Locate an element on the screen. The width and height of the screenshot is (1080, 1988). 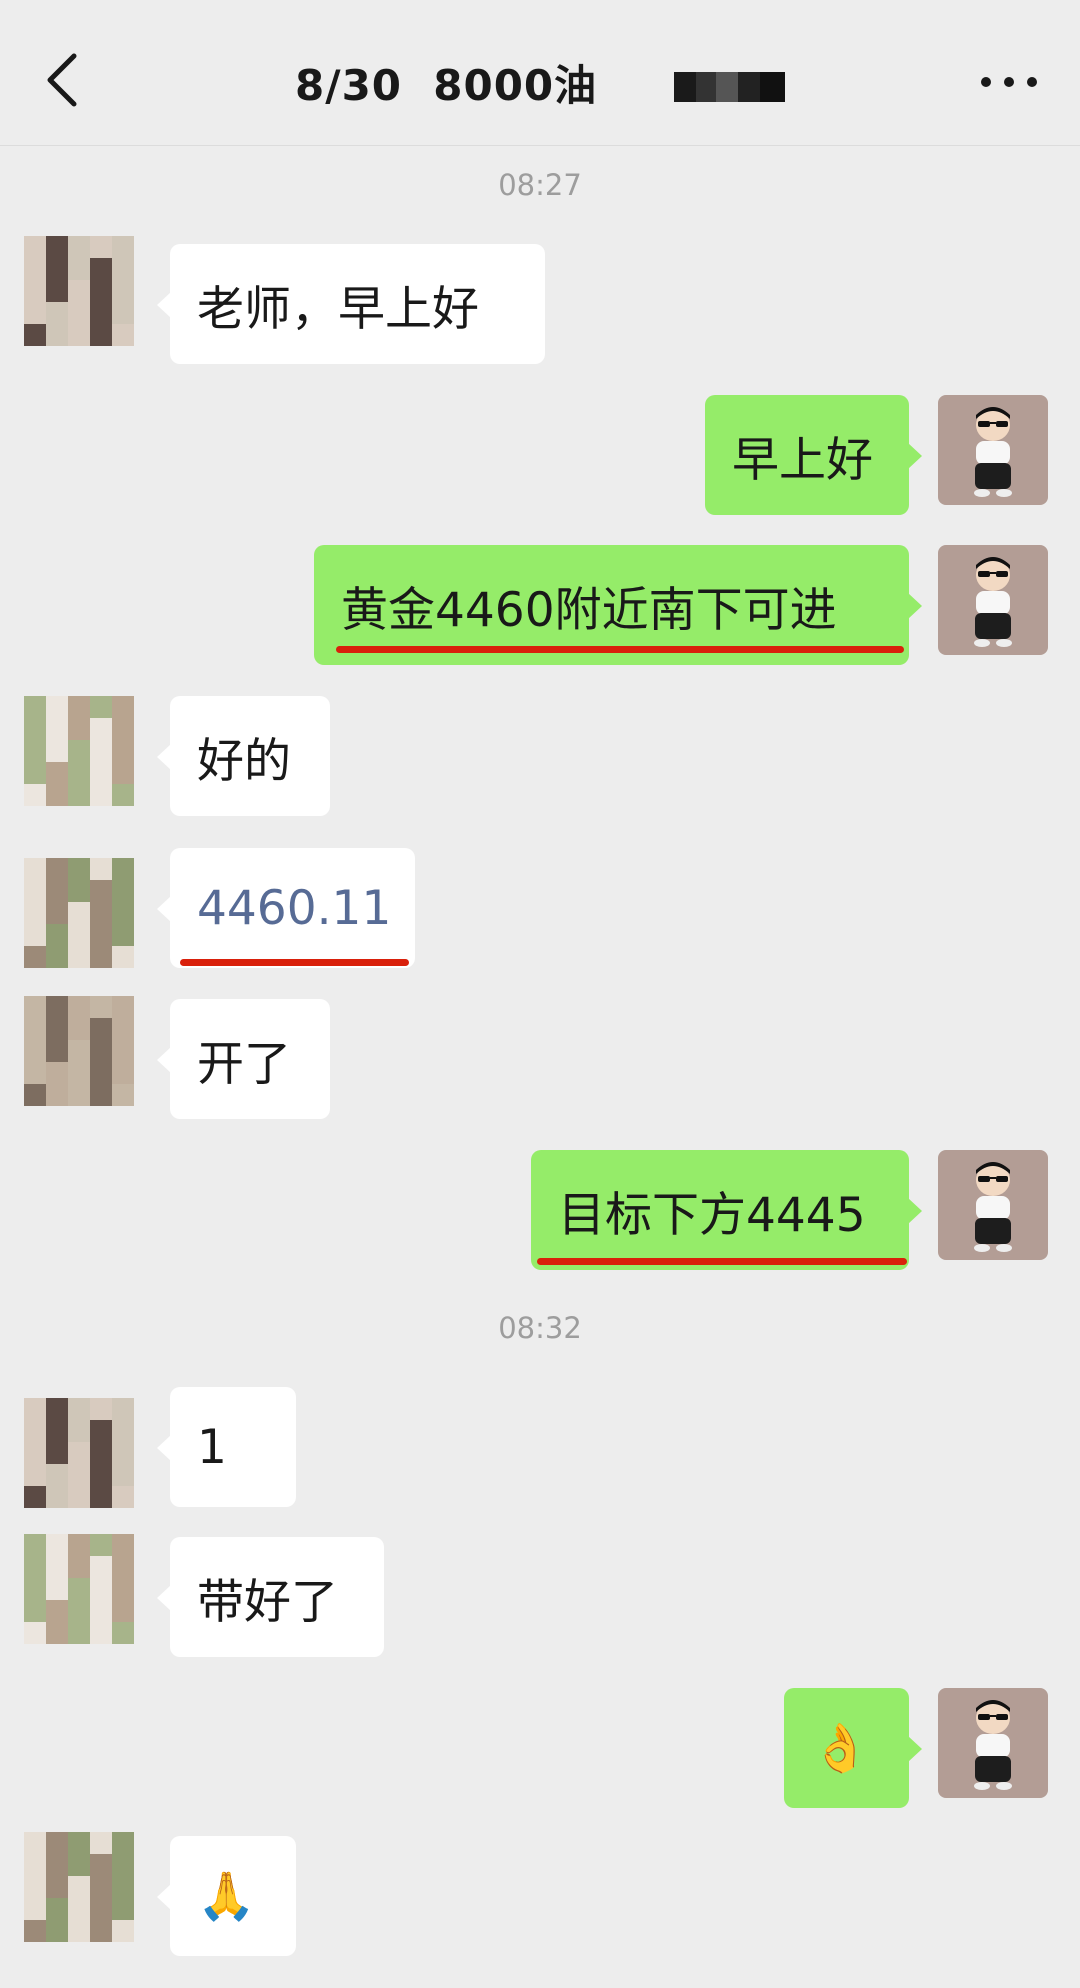
message-text: 带好了 is located at coordinates (267, 1602).